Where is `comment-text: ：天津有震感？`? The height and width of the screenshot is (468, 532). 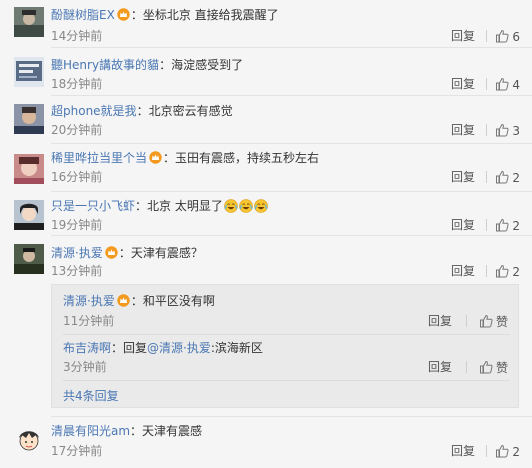
comment-text: ：天津有震感？ is located at coordinates (160, 253).